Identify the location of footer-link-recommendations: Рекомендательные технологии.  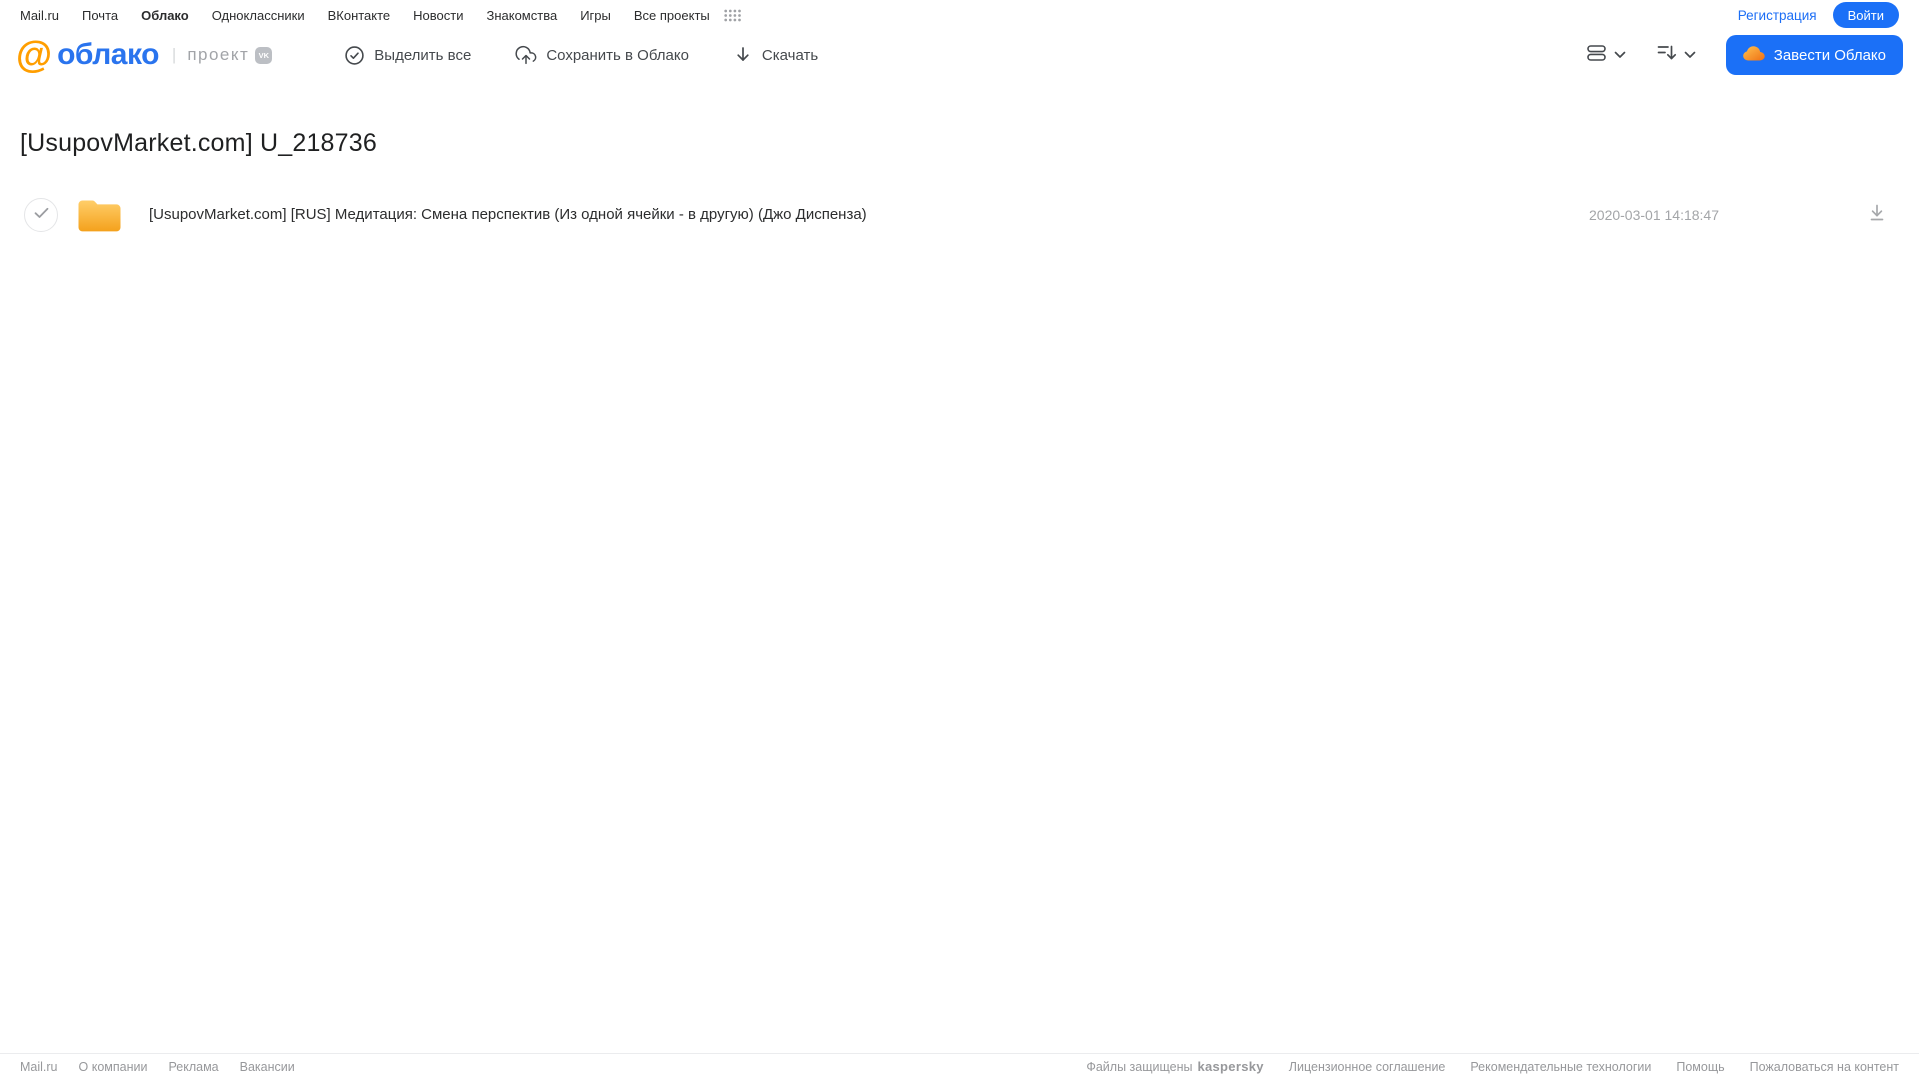
(1560, 1067).